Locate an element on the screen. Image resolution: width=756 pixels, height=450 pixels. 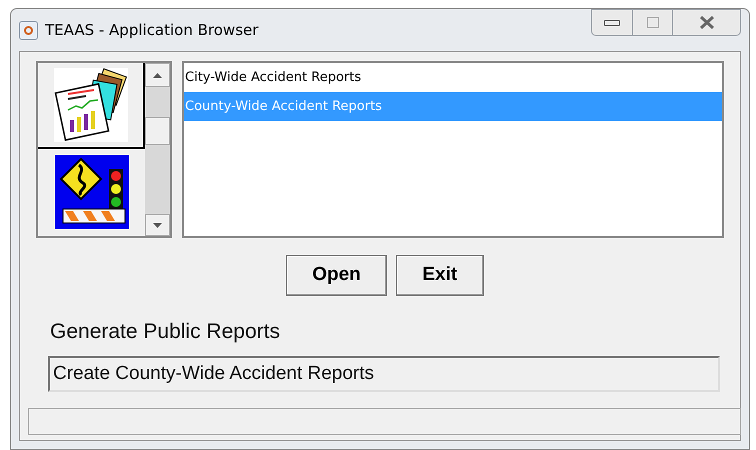
close-button is located at coordinates (706, 22).